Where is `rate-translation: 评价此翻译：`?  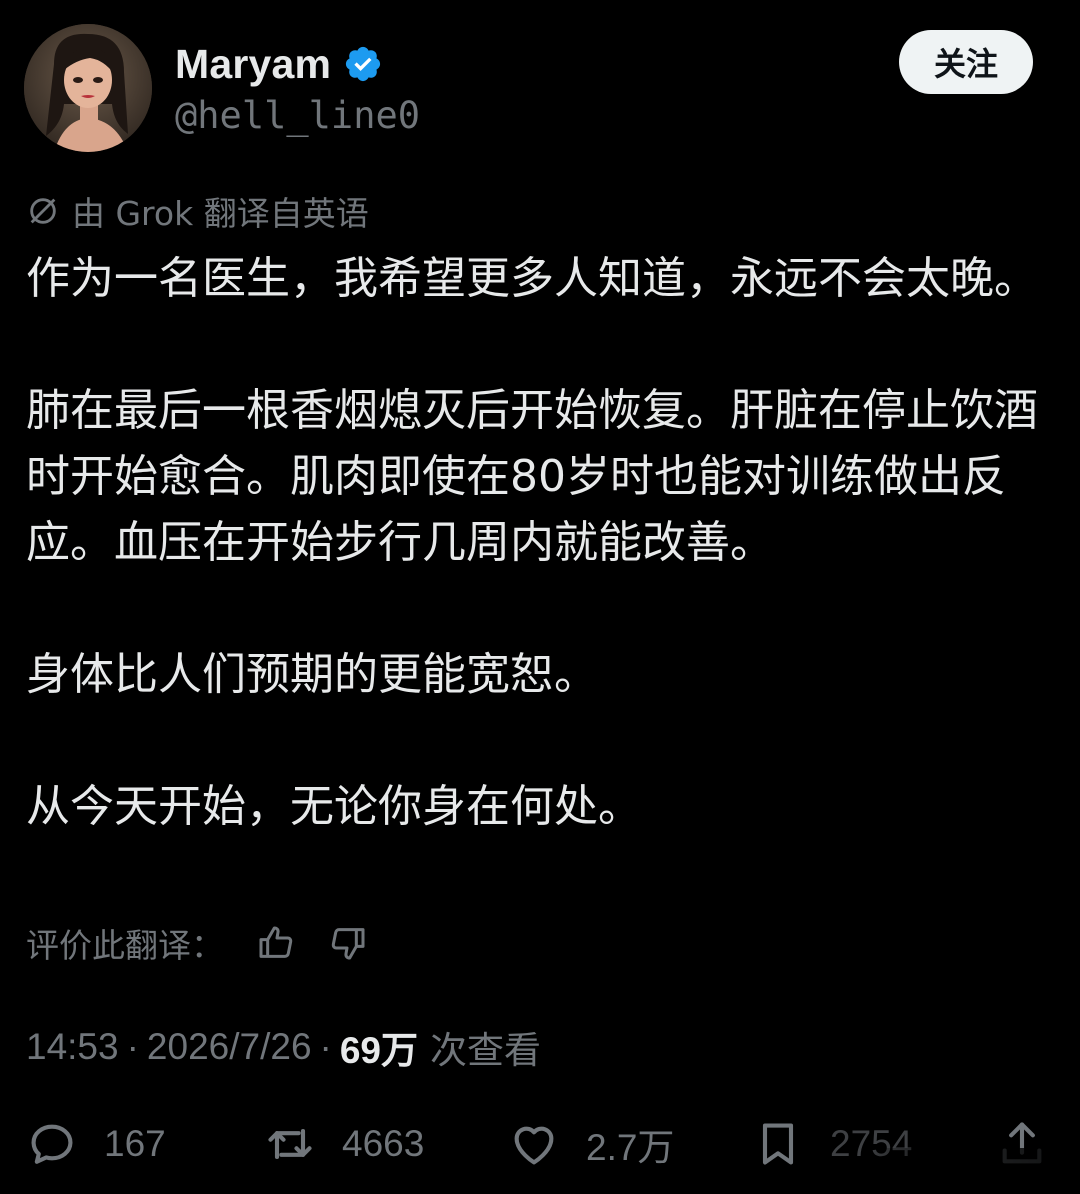 rate-translation: 评价此翻译： is located at coordinates (197, 943).